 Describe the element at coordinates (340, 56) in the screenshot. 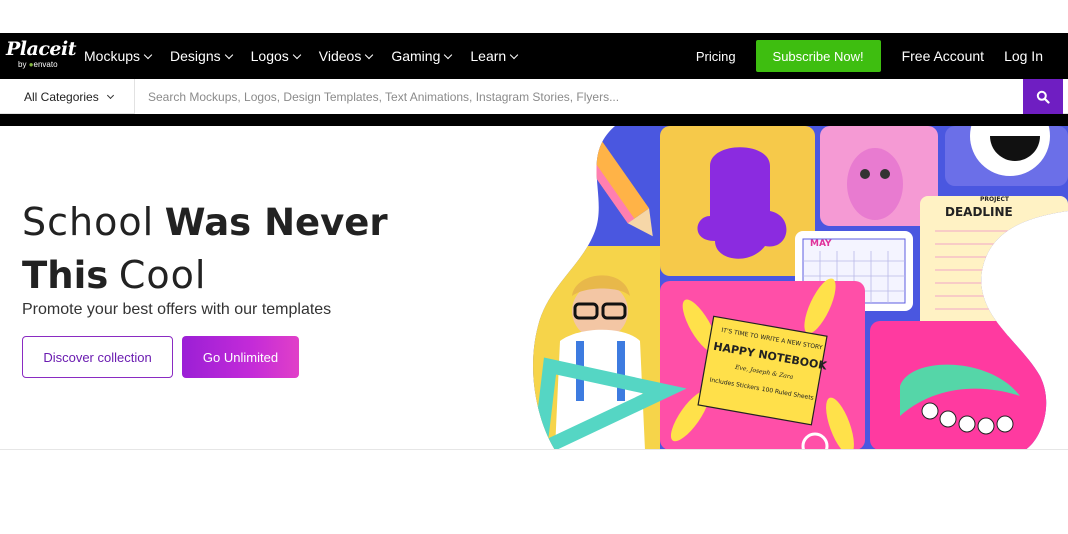

I see `nav-videos-label: Videos` at that location.